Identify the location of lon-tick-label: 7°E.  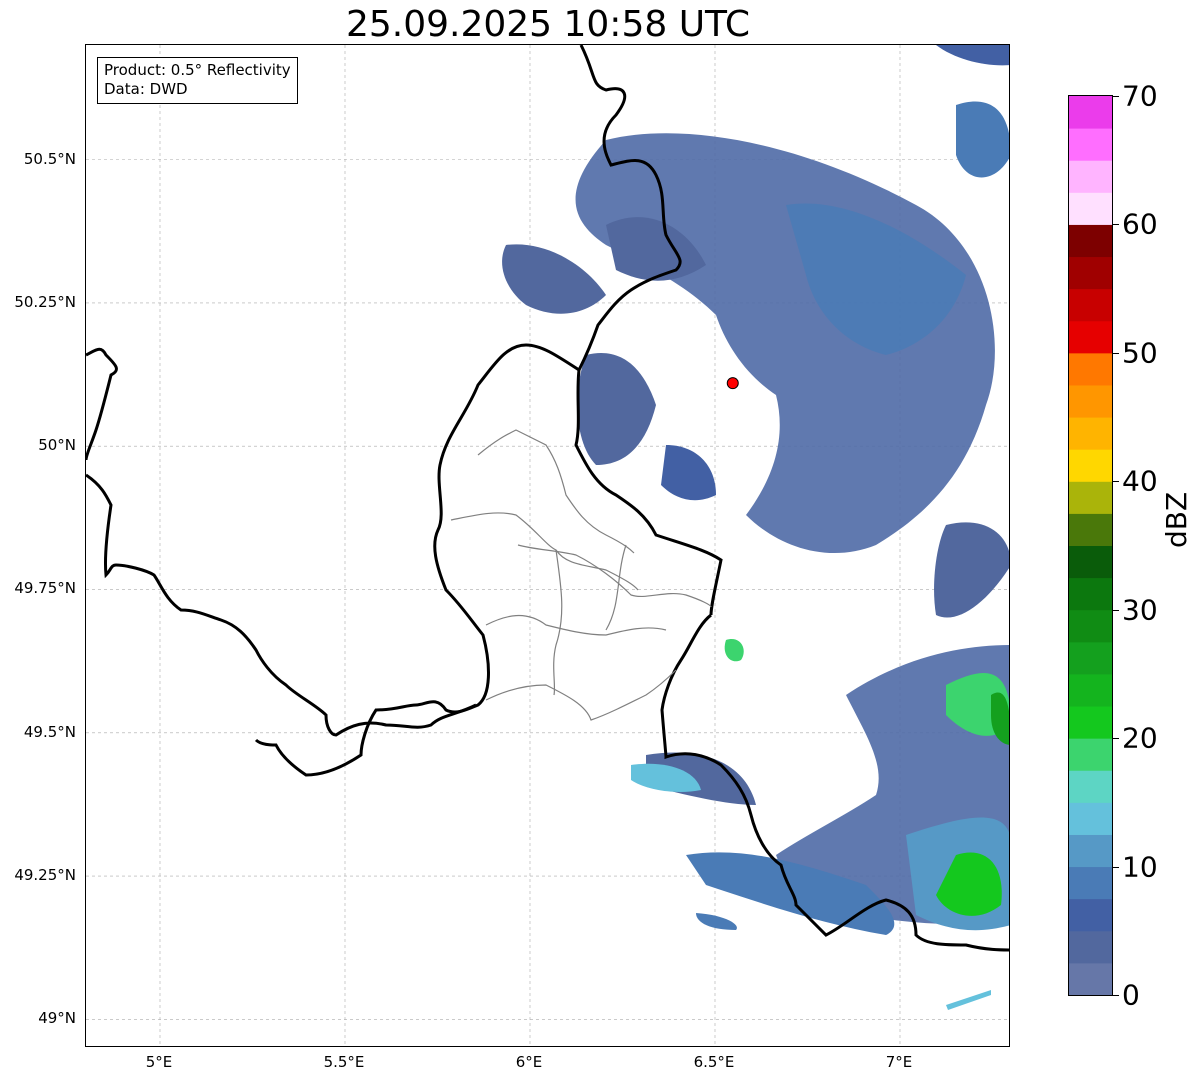
(899, 1062).